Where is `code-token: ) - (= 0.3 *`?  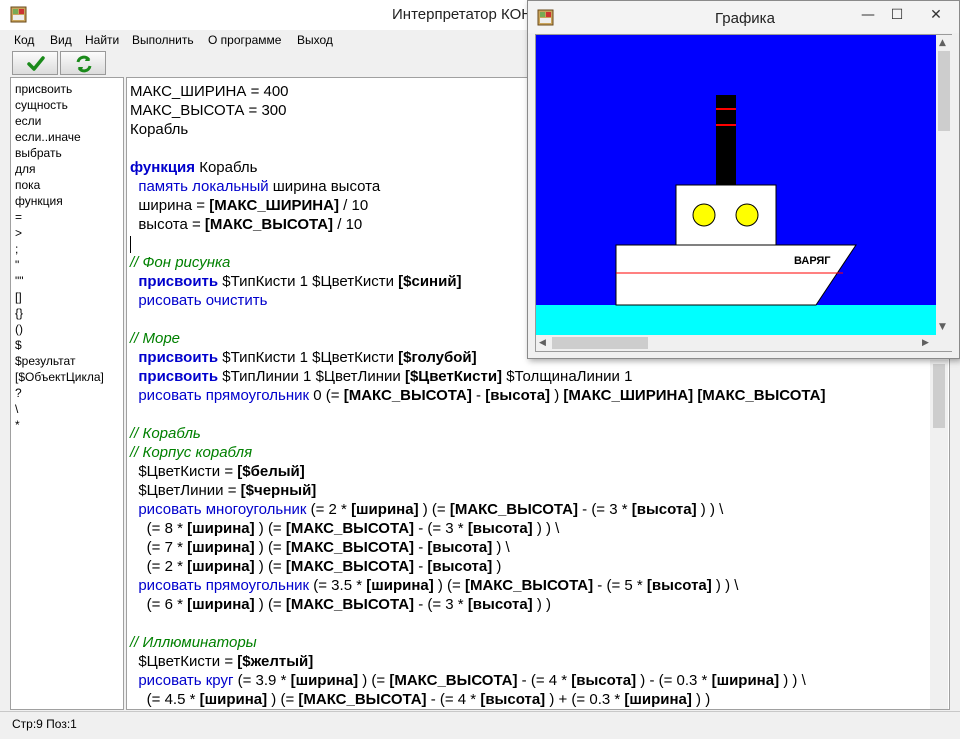
code-token: ) - (= 0.3 * is located at coordinates (674, 680).